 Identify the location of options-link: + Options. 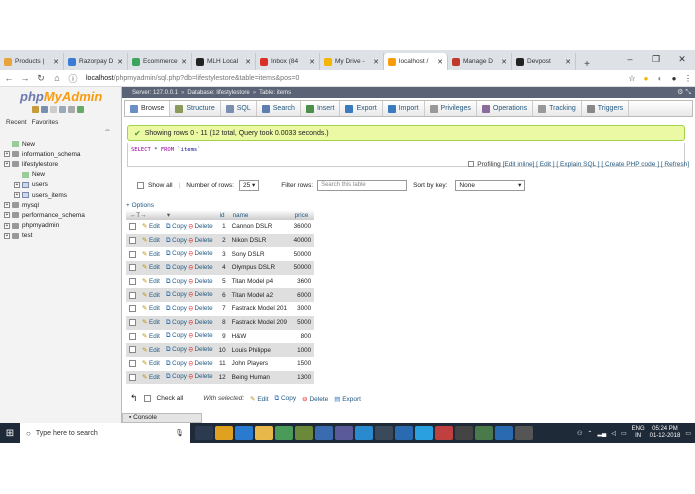
(140, 205).